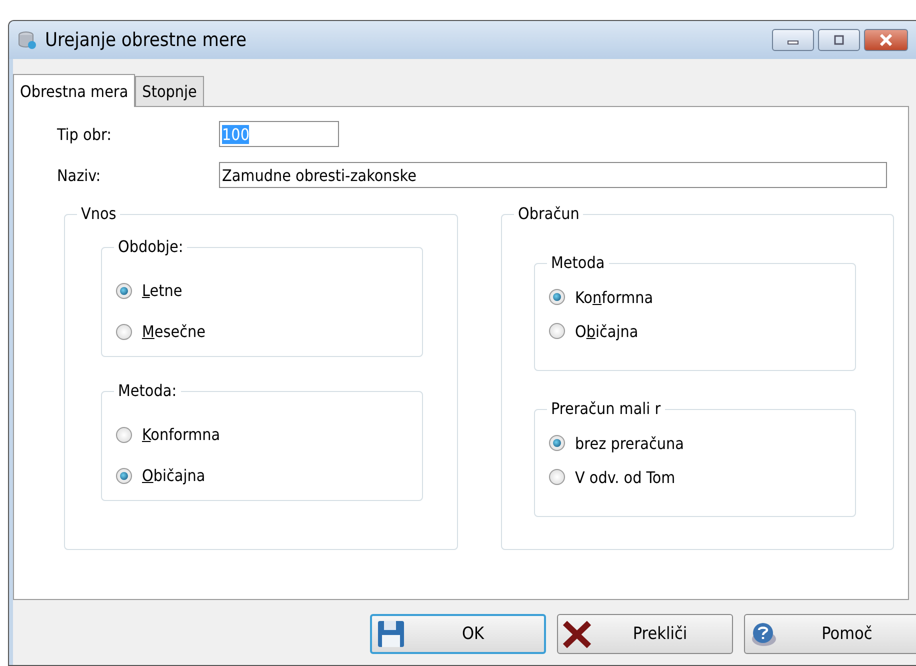 The height and width of the screenshot is (666, 916). I want to click on maximize-button, so click(839, 40).